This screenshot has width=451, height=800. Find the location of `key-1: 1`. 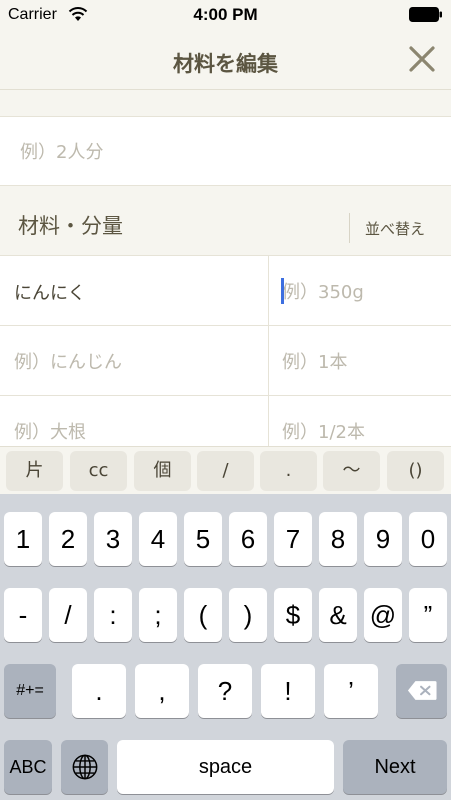

key-1: 1 is located at coordinates (23, 539).